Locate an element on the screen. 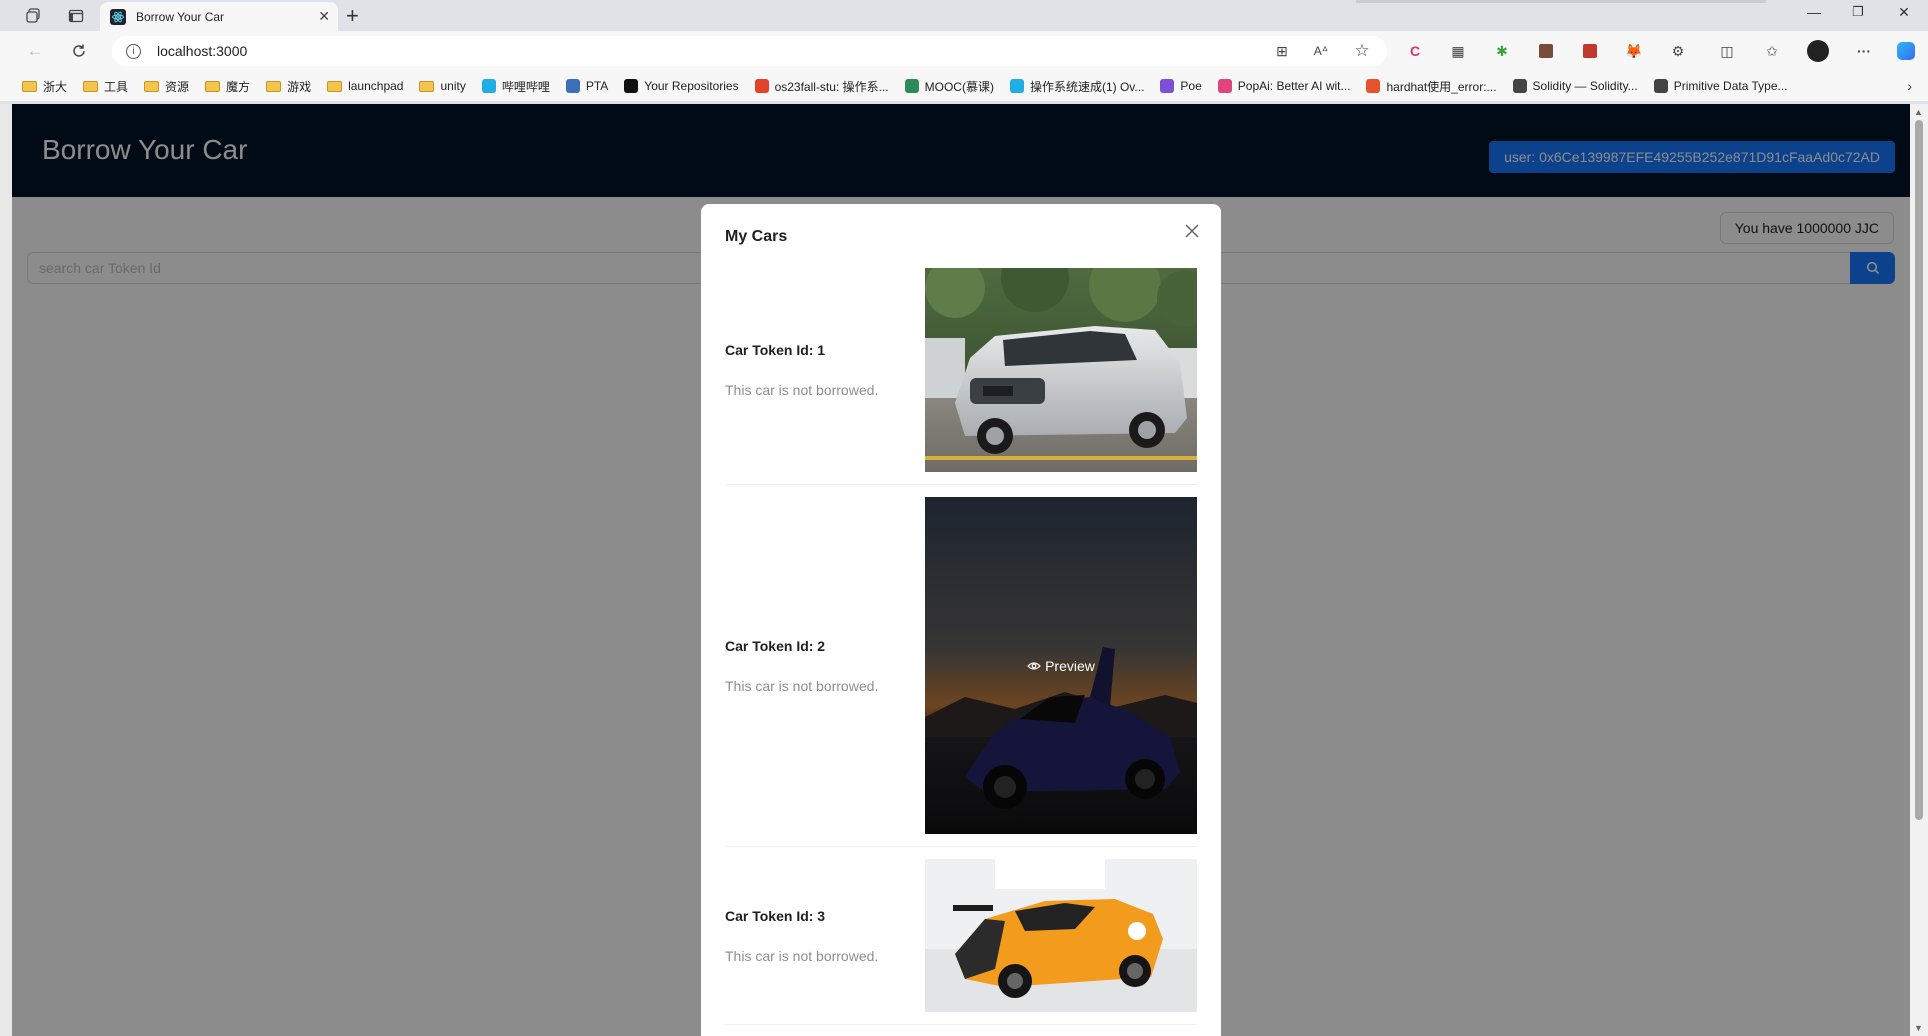 The width and height of the screenshot is (1928, 1036). chevron-right-icon: › is located at coordinates (1909, 86).